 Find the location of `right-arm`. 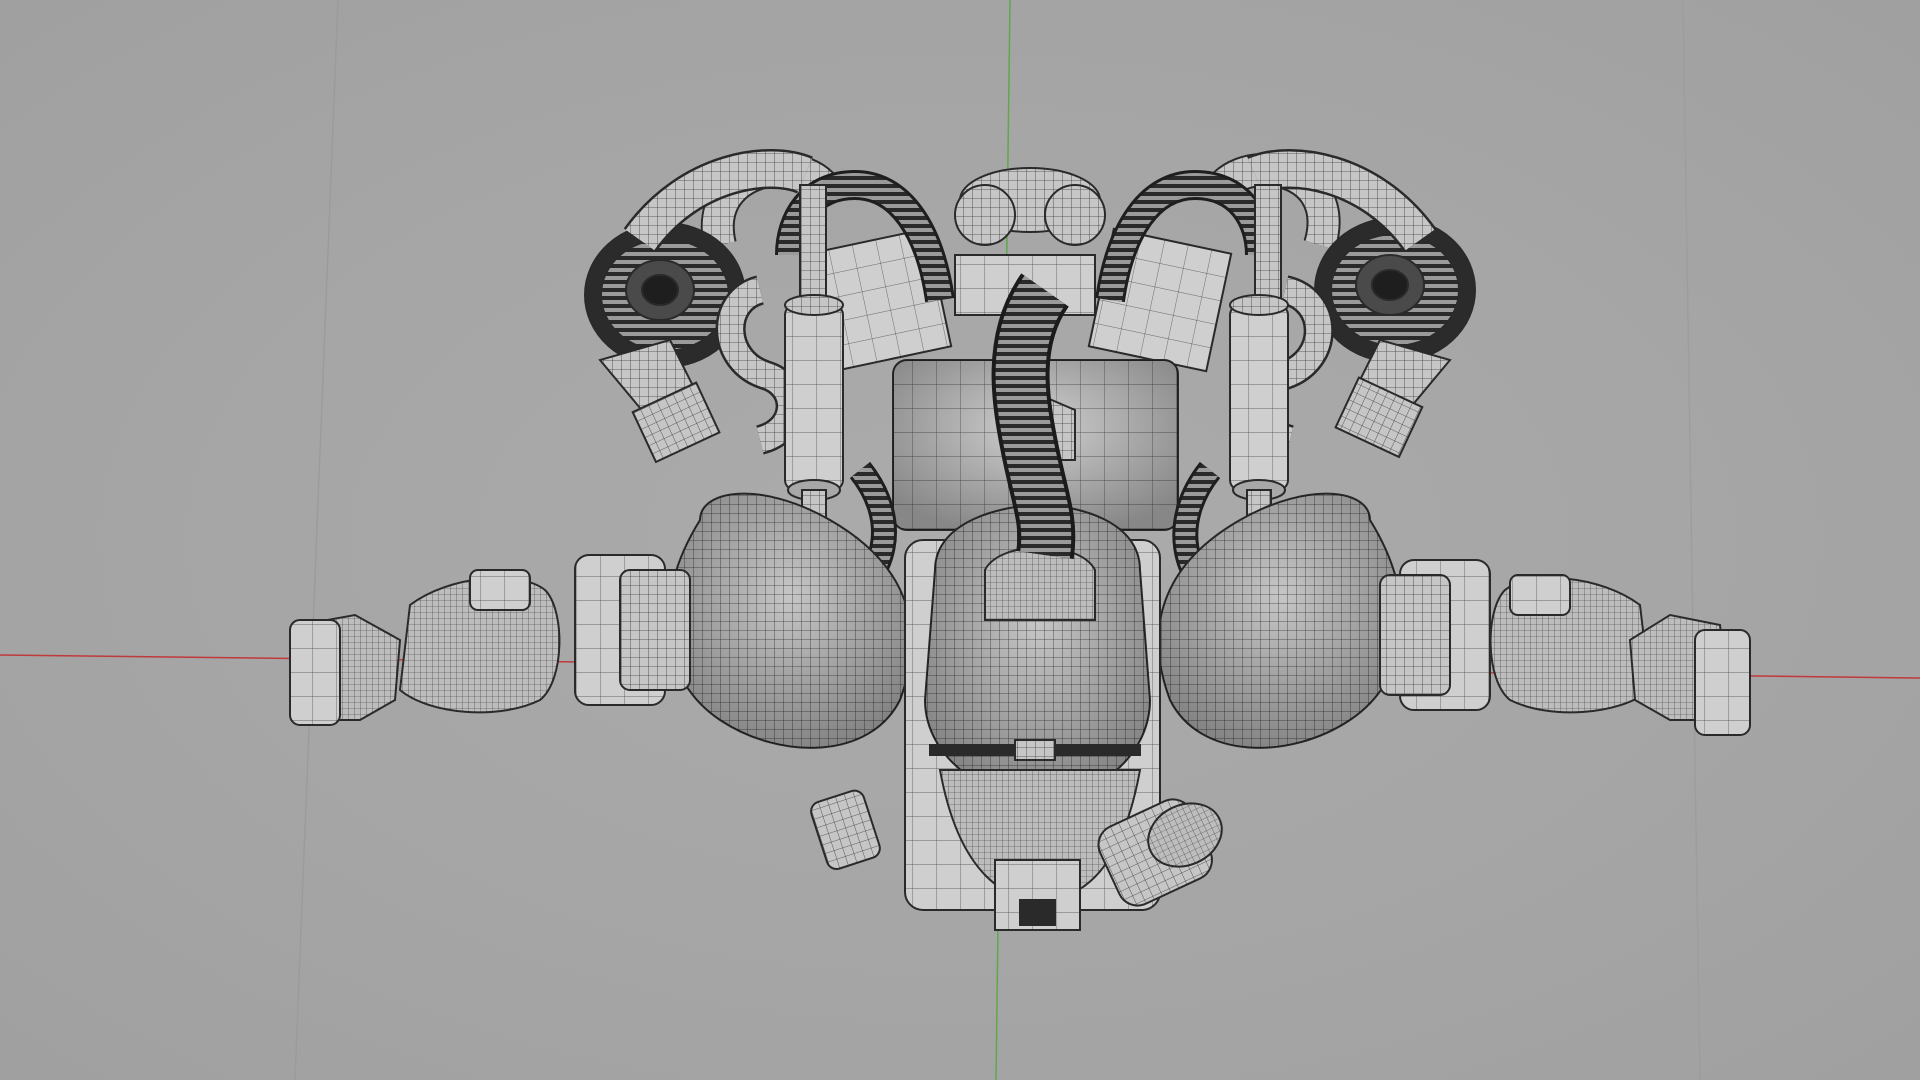

right-arm is located at coordinates (1620, 655).